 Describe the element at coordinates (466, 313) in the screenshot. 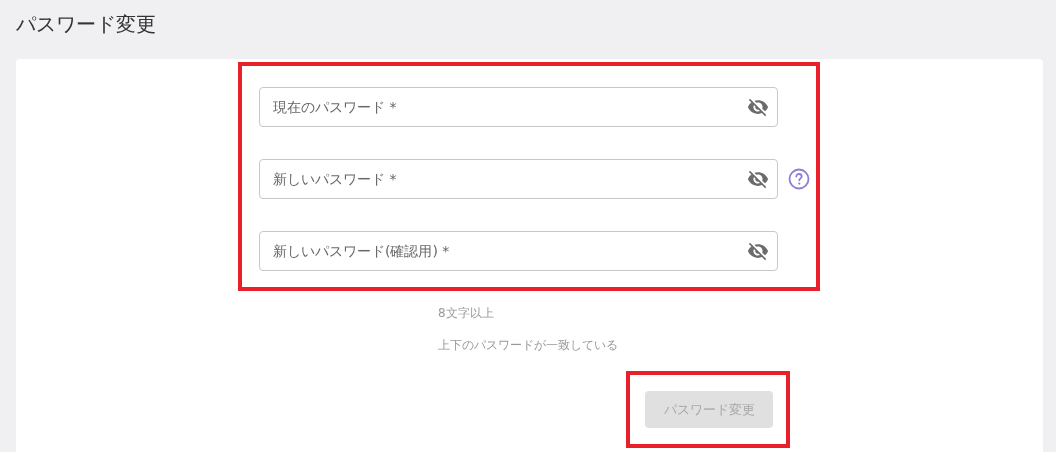

I see `password-rule: 8文字以上` at that location.